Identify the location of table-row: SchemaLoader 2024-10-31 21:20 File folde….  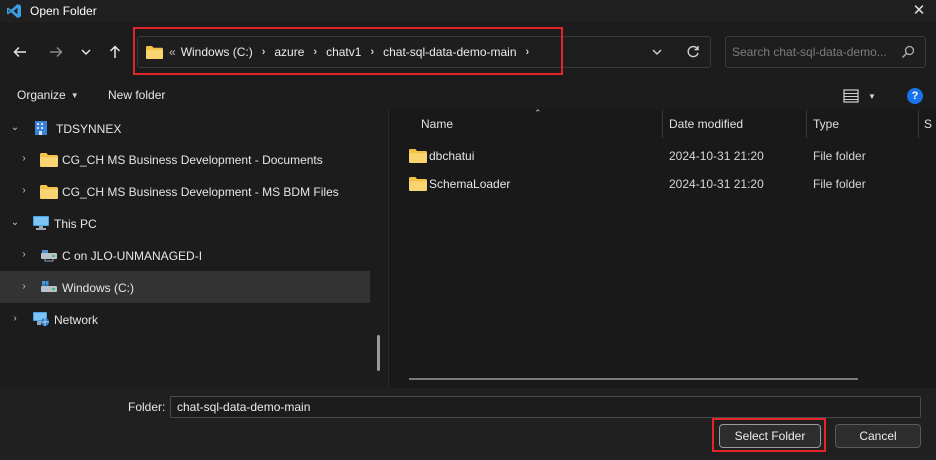
(662, 183).